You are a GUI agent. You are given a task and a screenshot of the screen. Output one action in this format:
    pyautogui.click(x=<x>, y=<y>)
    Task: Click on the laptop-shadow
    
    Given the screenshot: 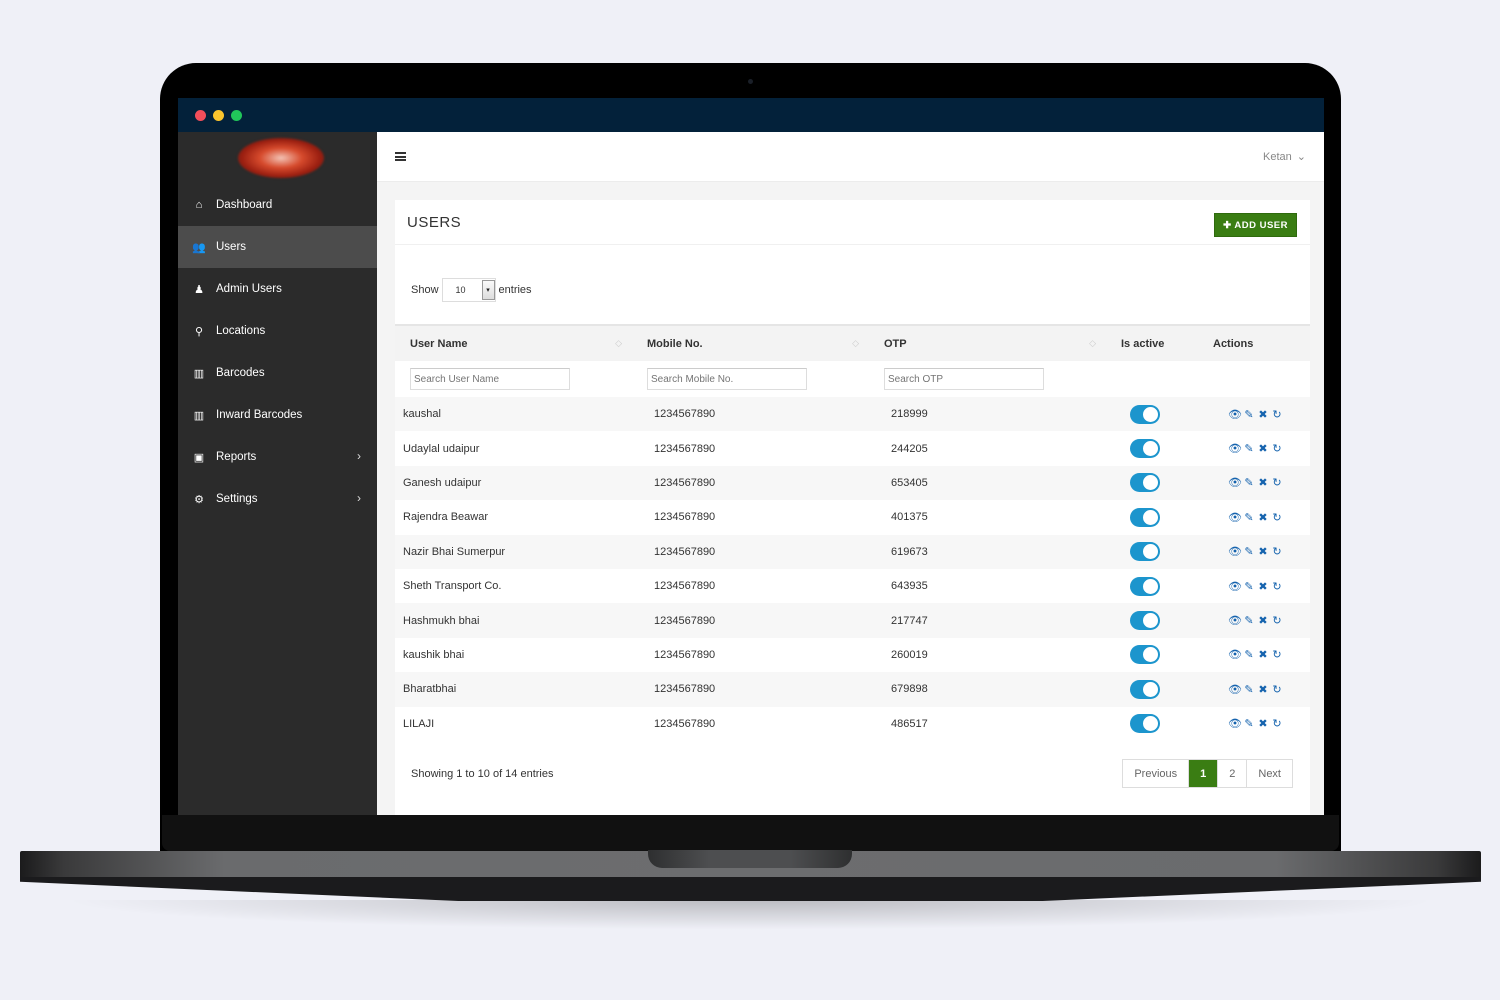 What is the action you would take?
    pyautogui.click(x=750, y=915)
    